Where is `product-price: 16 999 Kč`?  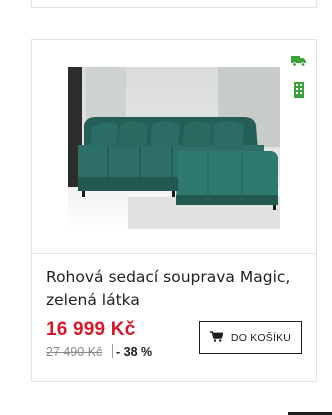
product-price: 16 999 Kč is located at coordinates (91, 329).